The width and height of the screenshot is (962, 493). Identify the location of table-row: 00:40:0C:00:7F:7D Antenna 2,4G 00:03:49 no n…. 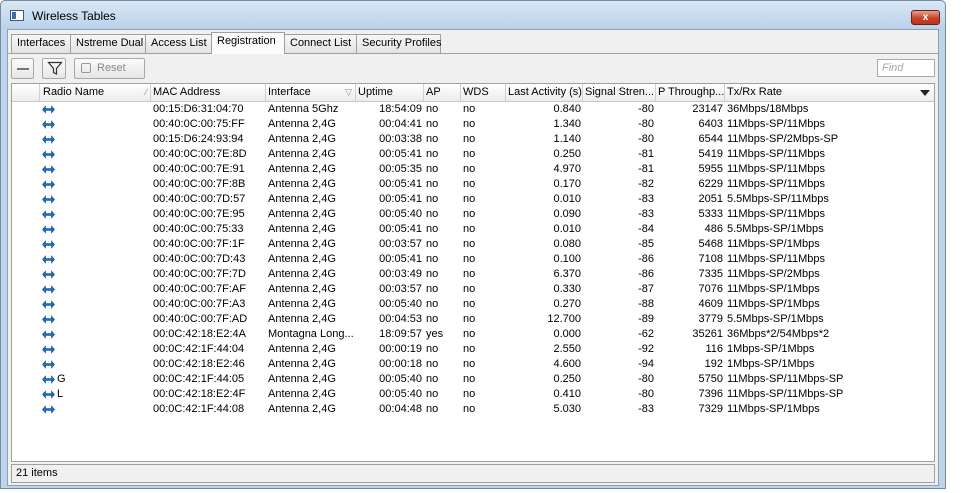
(473, 274).